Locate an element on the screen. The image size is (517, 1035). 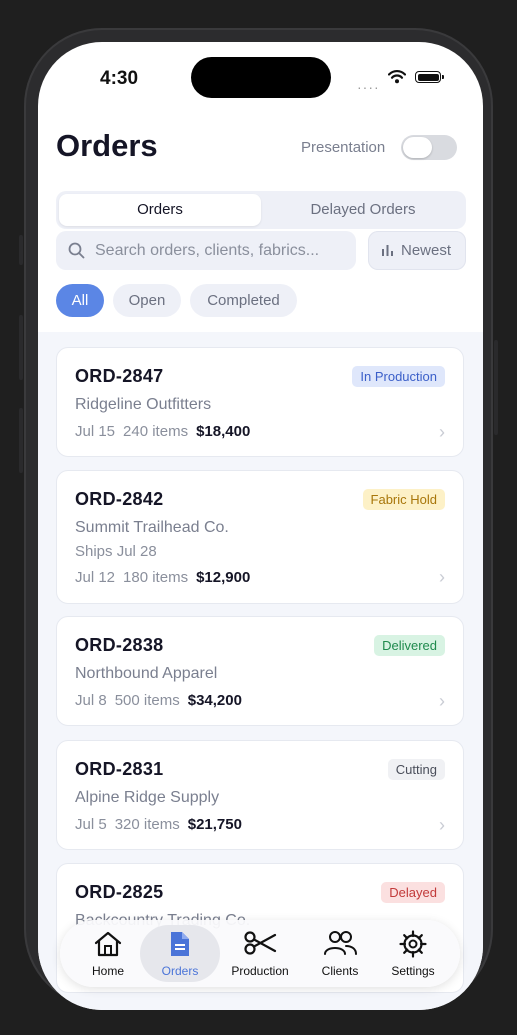
segmented-control: Orders Delayed Orders is located at coordinates (261, 210).